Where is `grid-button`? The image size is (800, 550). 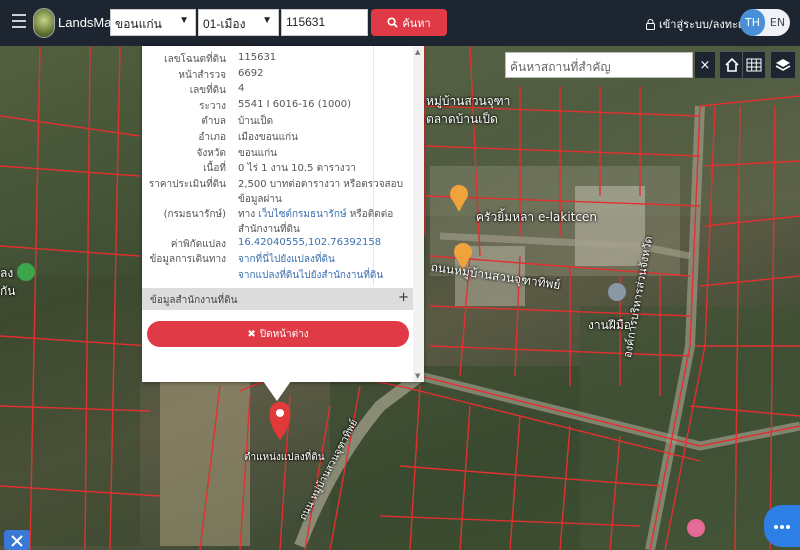 grid-button is located at coordinates (754, 65).